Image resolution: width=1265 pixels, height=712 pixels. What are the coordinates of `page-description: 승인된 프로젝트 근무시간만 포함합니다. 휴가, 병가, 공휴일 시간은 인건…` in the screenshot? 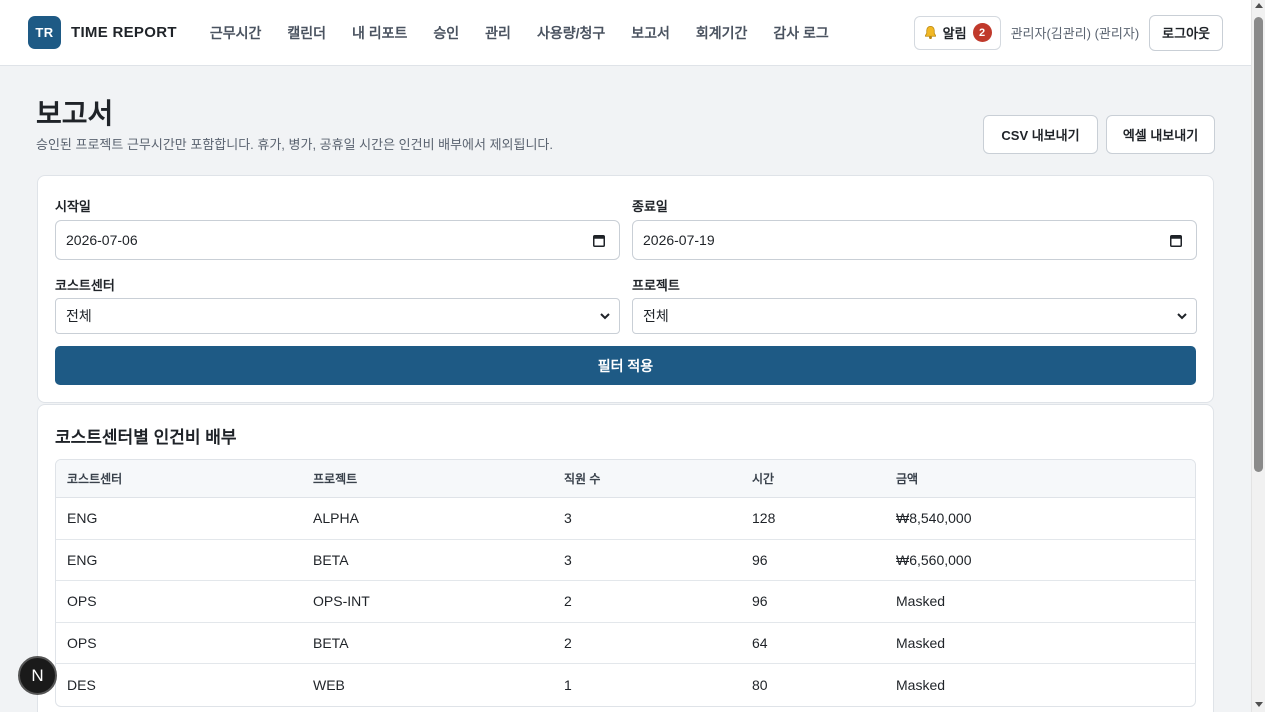 It's located at (295, 144).